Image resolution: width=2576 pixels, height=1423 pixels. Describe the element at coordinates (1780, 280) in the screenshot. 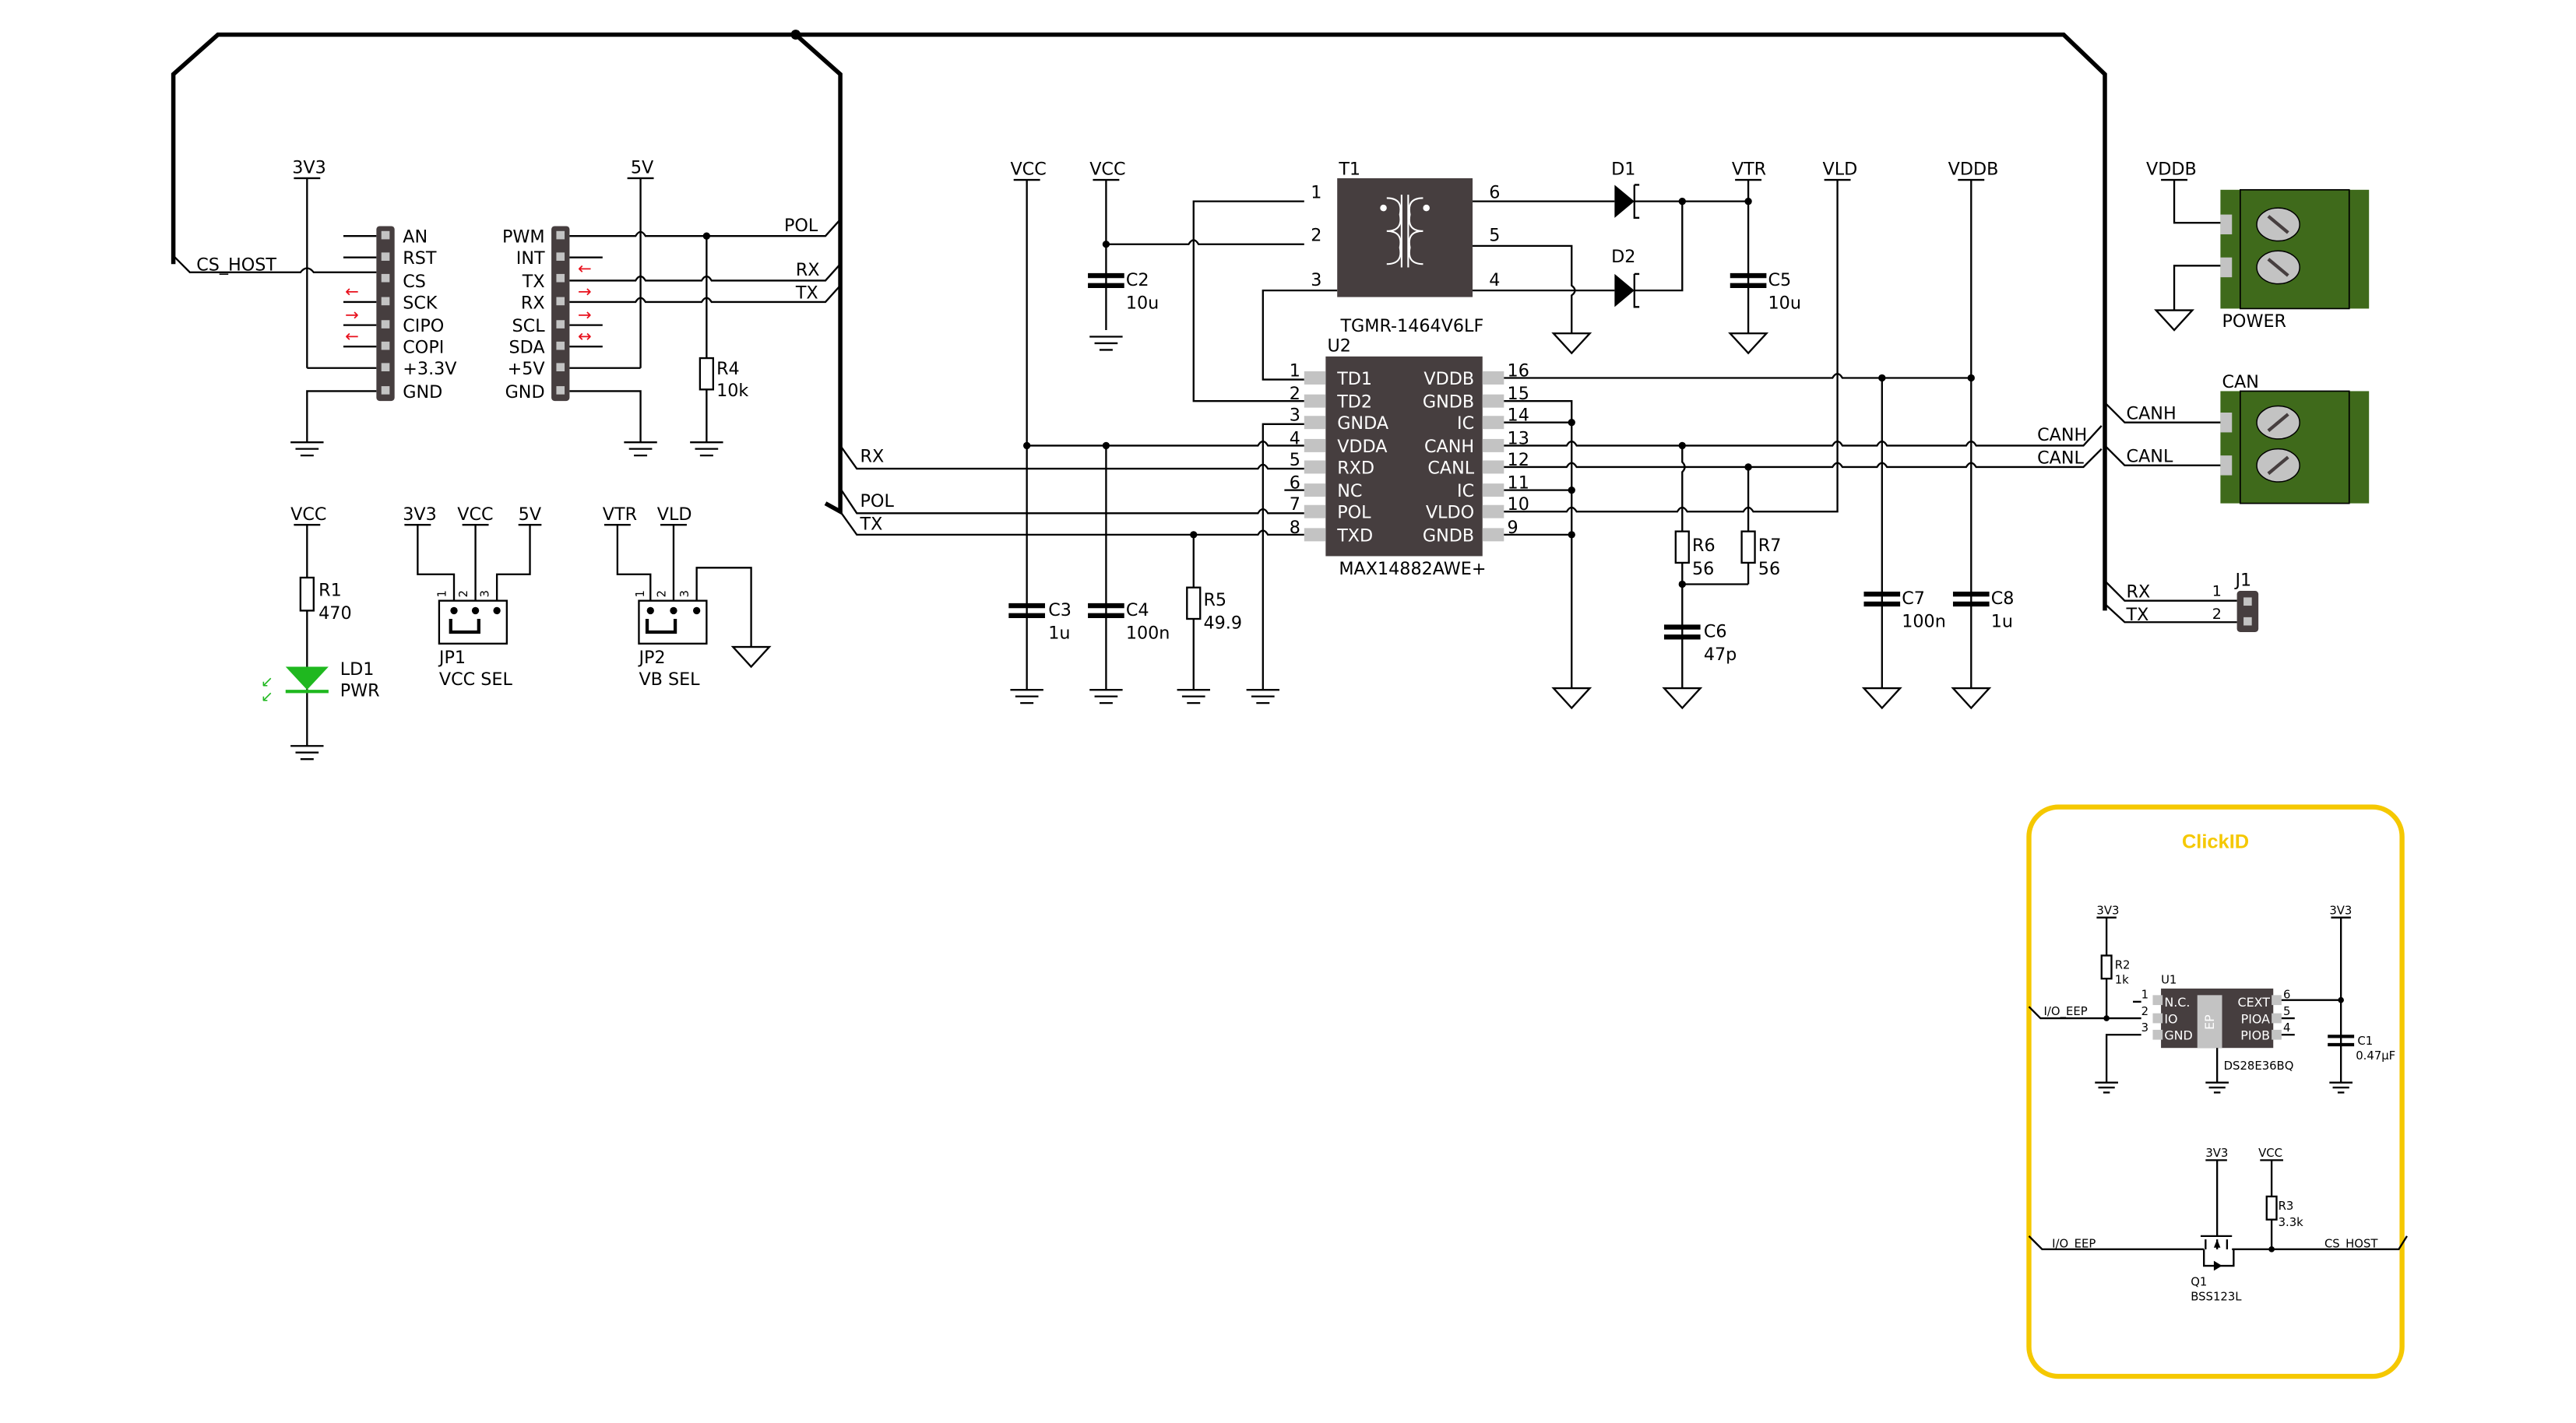

I see `c5-ref: C5` at that location.